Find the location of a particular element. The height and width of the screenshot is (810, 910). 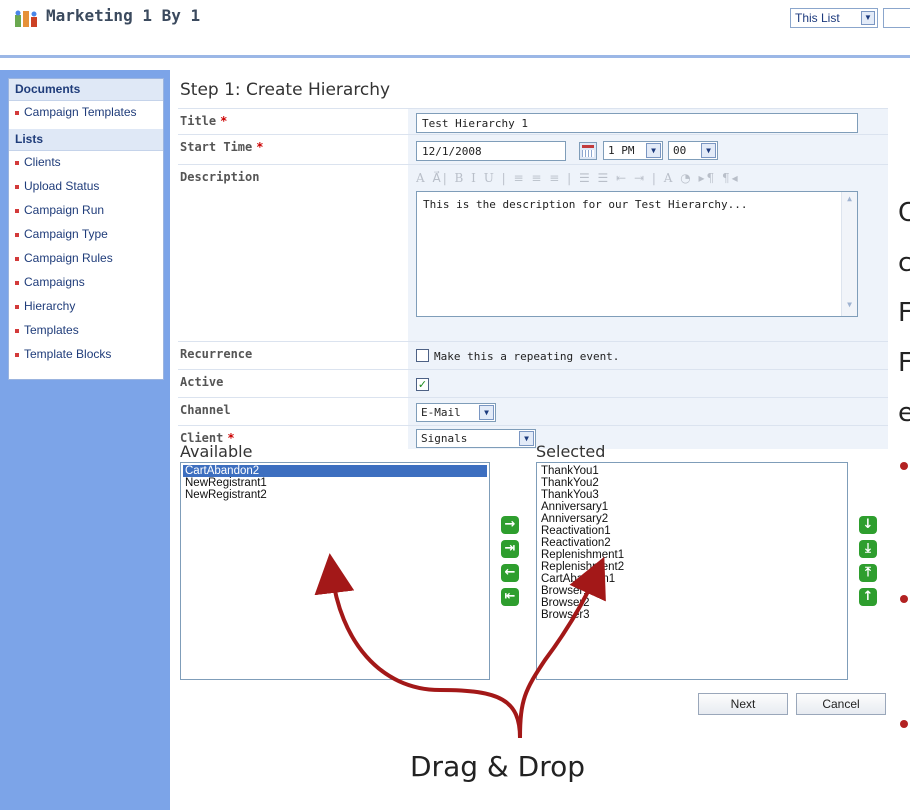

sidebar-item-campaign-templates: Campaign Templates is located at coordinates (86, 113).